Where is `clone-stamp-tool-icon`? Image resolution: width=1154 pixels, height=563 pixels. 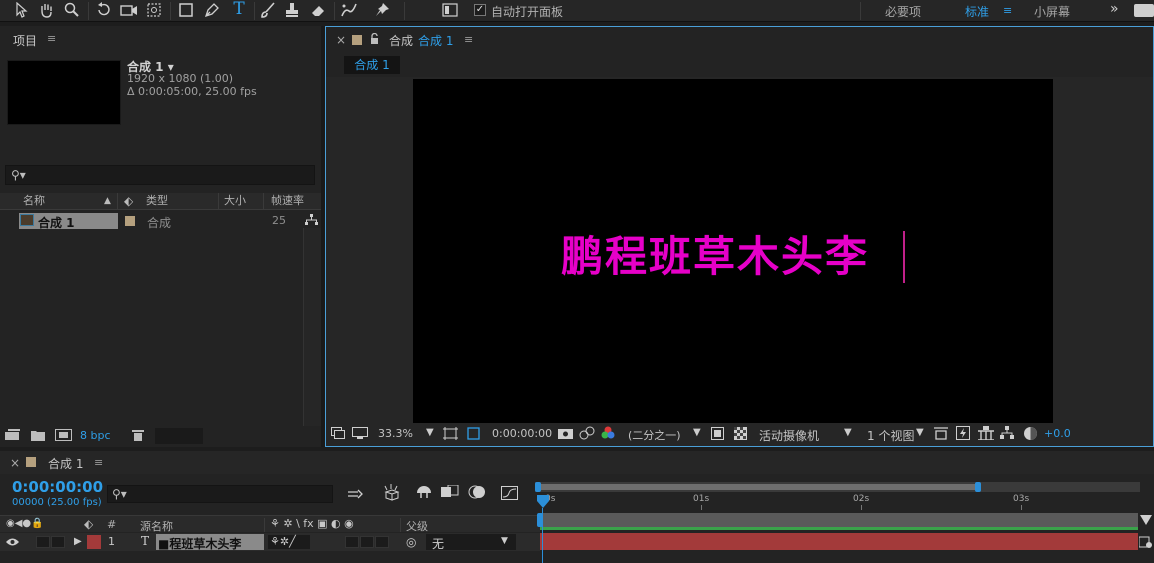 clone-stamp-tool-icon is located at coordinates (293, 10).